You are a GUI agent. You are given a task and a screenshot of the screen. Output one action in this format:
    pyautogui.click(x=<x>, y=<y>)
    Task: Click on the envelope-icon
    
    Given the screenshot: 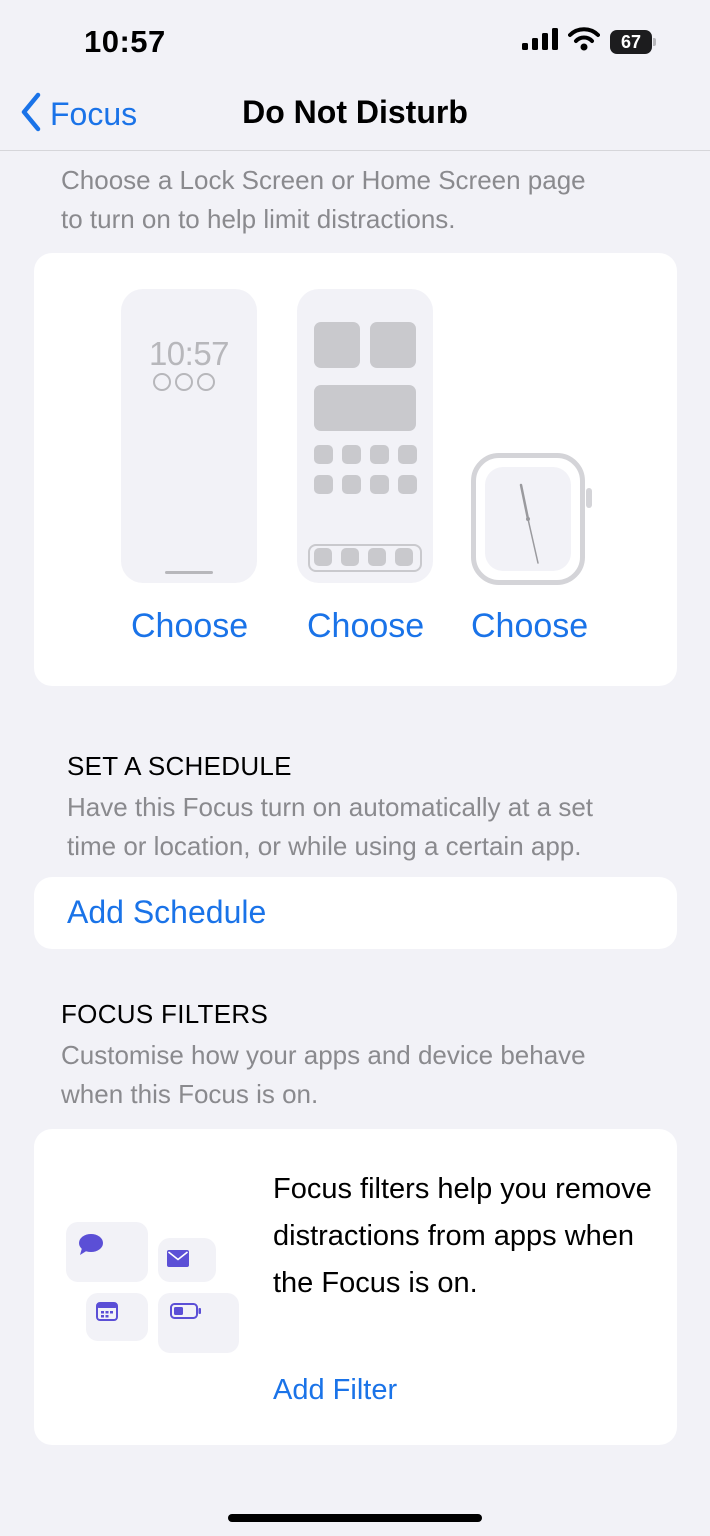 What is the action you would take?
    pyautogui.click(x=178, y=1261)
    